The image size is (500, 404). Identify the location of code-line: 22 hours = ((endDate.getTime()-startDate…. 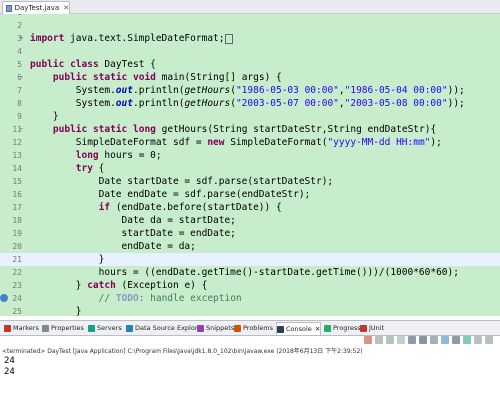
(250, 272).